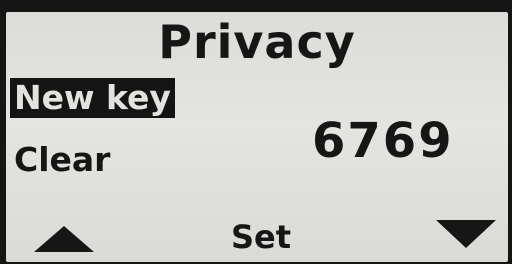 The image size is (512, 264). I want to click on up-arrow-icon, so click(64, 239).